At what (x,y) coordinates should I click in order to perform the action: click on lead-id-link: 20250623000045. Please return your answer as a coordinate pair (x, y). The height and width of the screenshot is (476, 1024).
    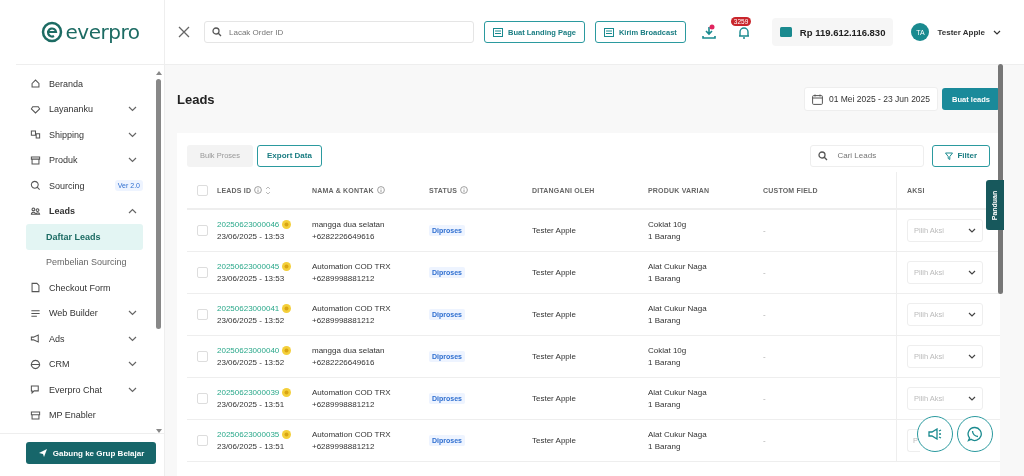
    Looking at the image, I should click on (248, 266).